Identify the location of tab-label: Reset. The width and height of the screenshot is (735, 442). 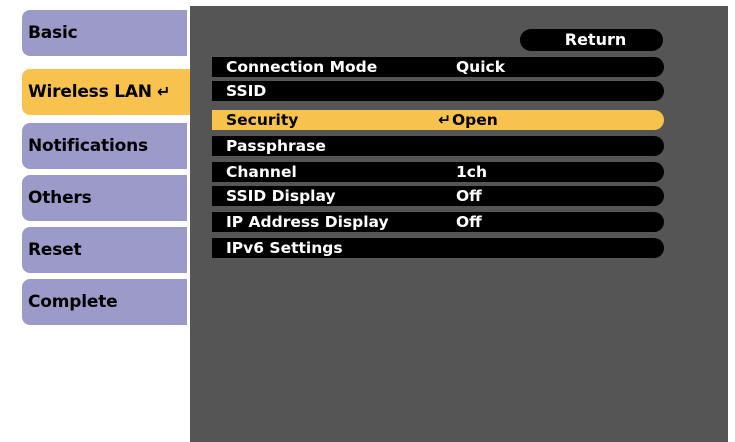
(55, 250).